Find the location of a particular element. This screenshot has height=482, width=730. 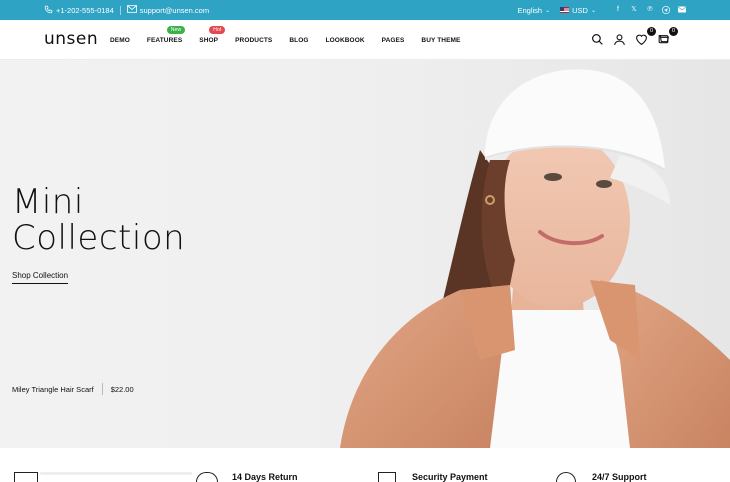

nav-item-shop: SHOP Hot is located at coordinates (212, 34).